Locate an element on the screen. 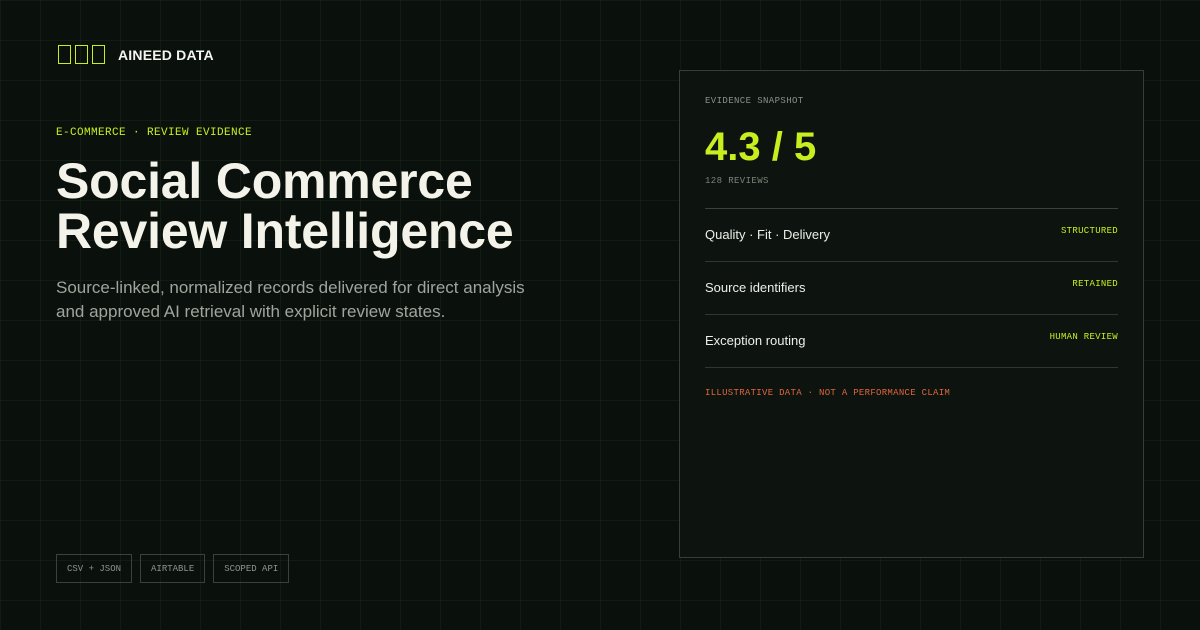  evidence-row-status: HUMAN REVIEW is located at coordinates (1083, 337).